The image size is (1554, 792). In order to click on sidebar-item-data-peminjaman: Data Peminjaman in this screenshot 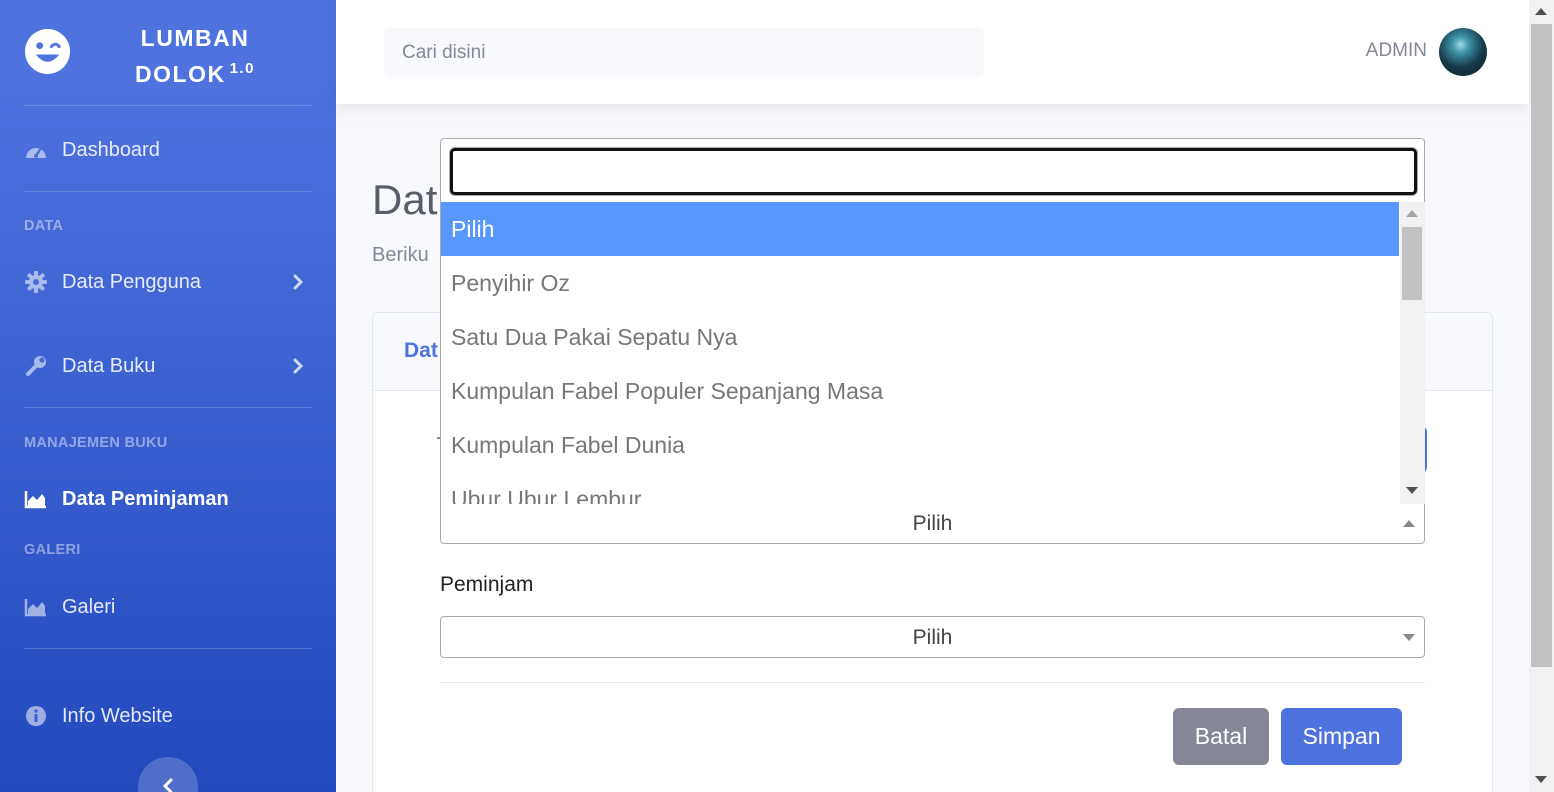, I will do `click(168, 499)`.